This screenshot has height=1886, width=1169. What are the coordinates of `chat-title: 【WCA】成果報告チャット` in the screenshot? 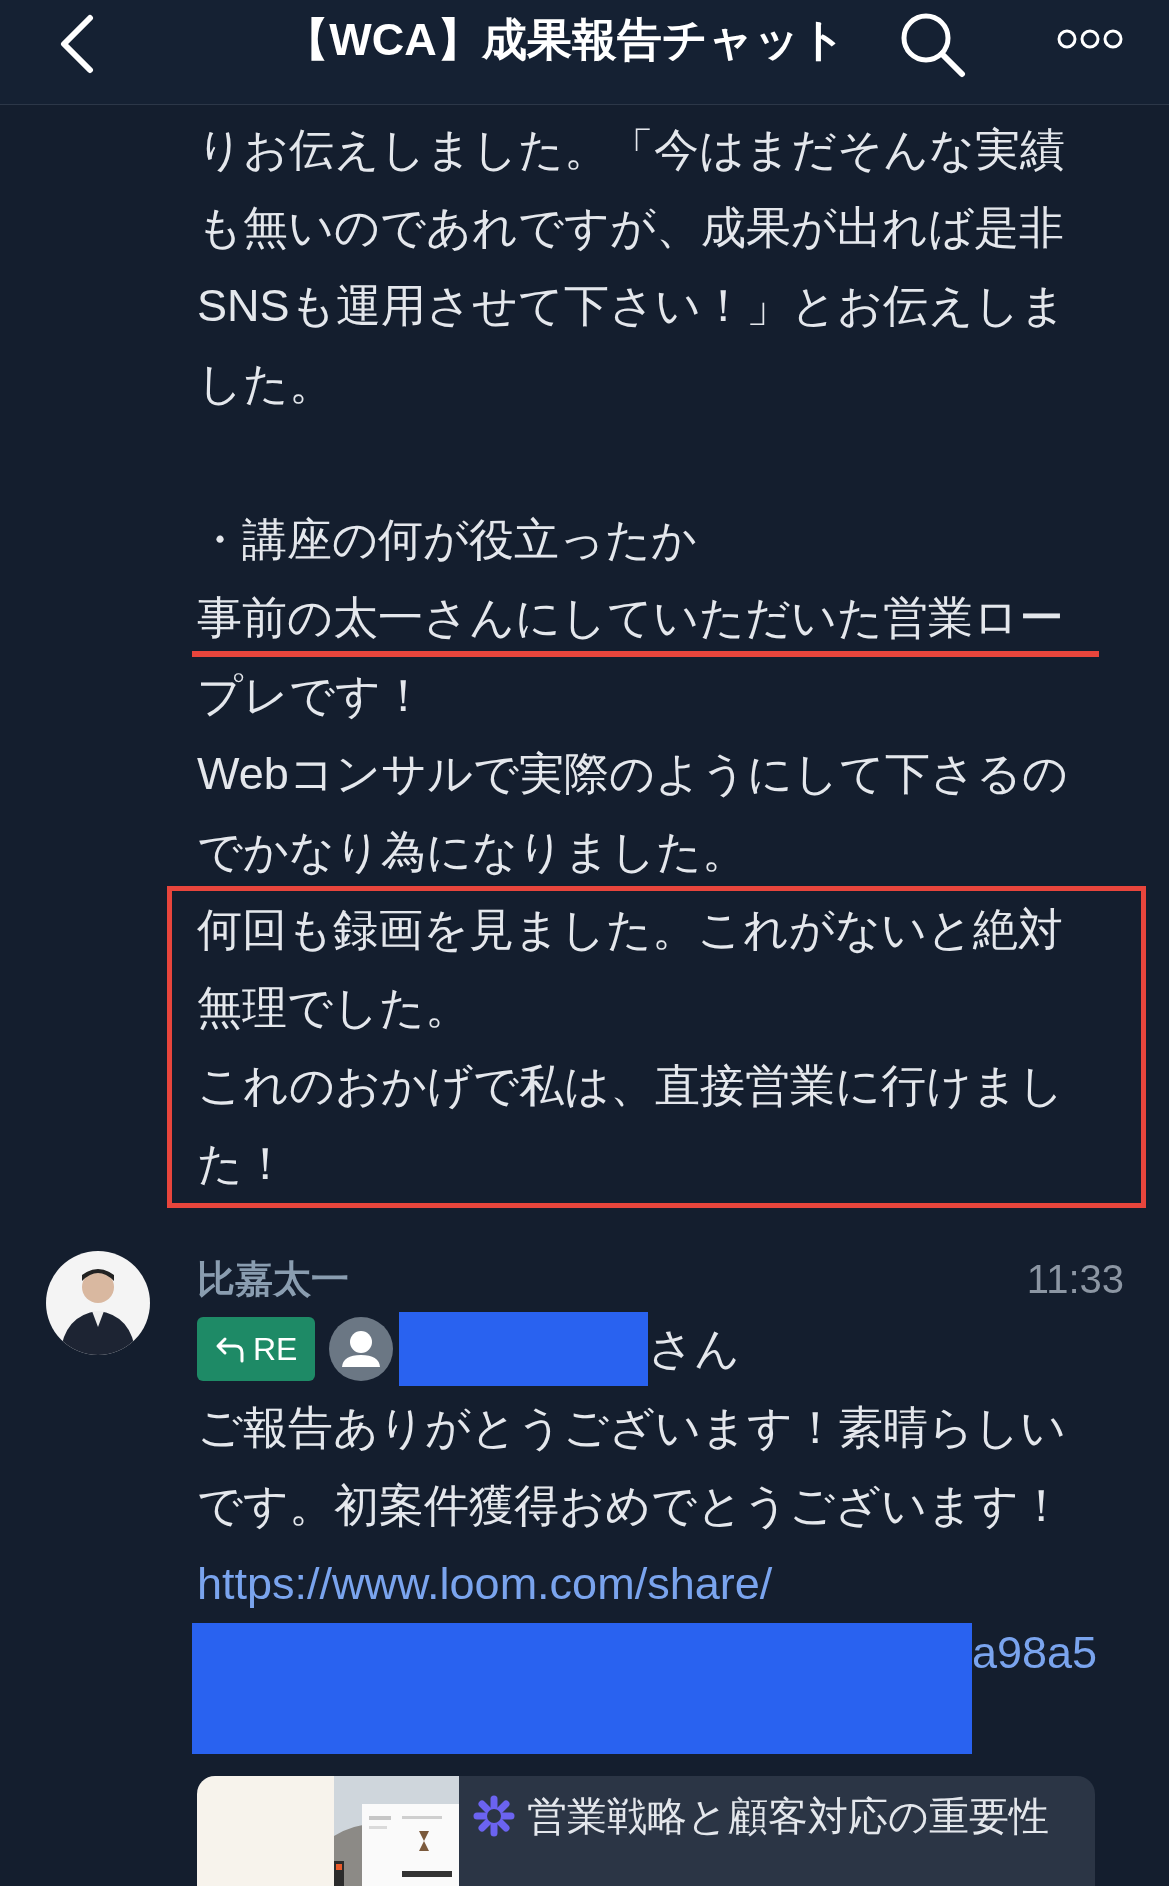 It's located at (565, 40).